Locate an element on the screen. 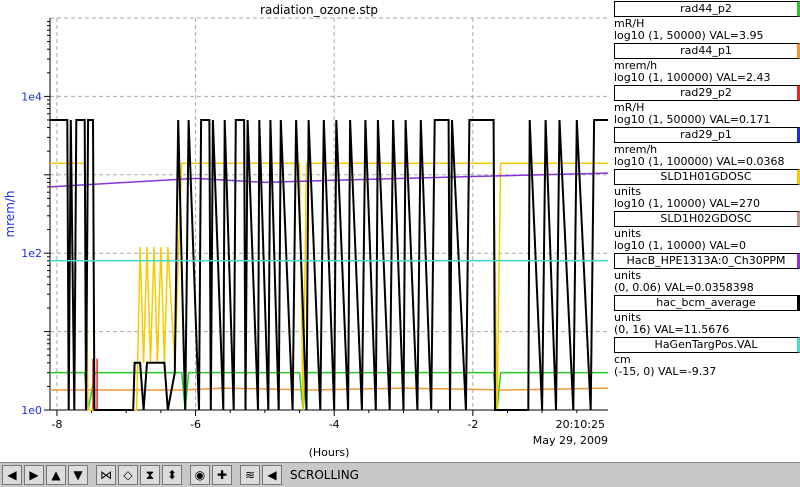 The height and width of the screenshot is (487, 800). zoom-out-y-button: ⬍ is located at coordinates (172, 475).